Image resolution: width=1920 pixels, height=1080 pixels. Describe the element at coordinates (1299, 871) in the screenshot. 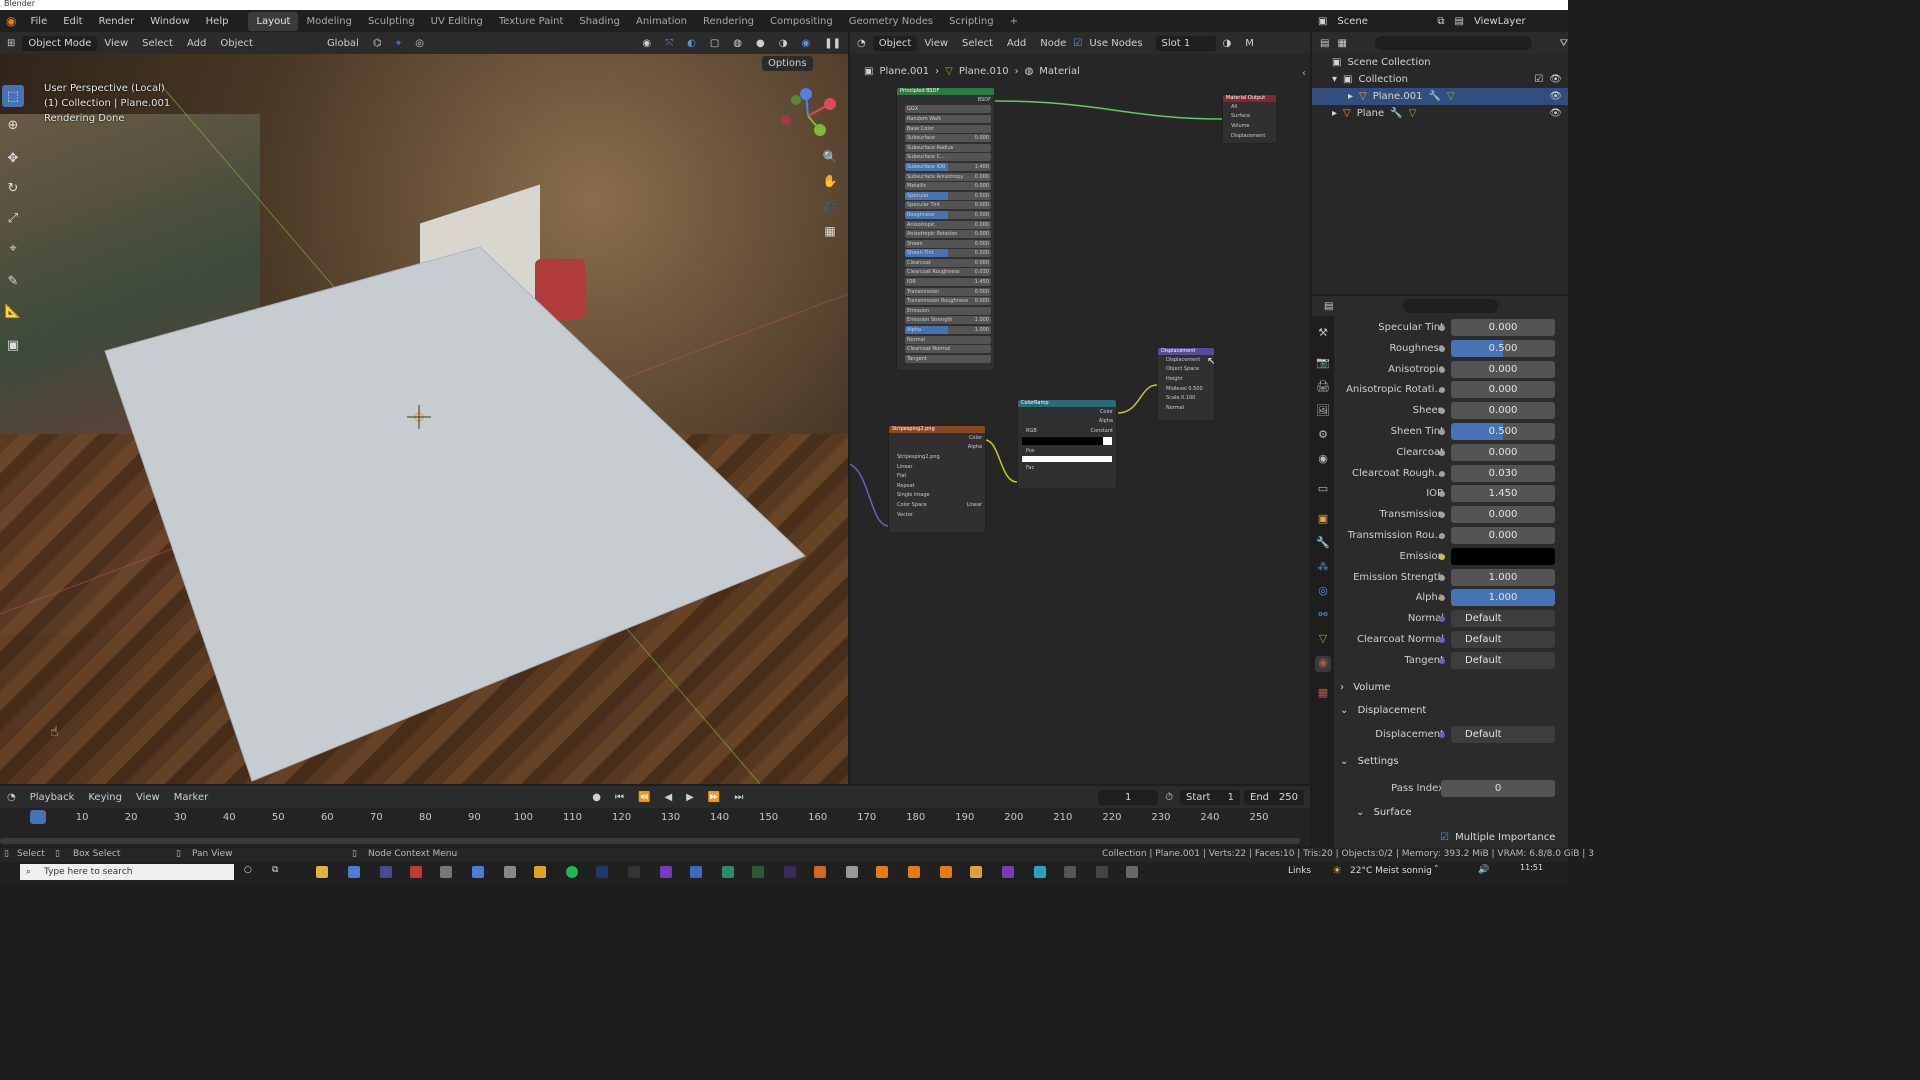

I see `taskbar-links: Links` at that location.